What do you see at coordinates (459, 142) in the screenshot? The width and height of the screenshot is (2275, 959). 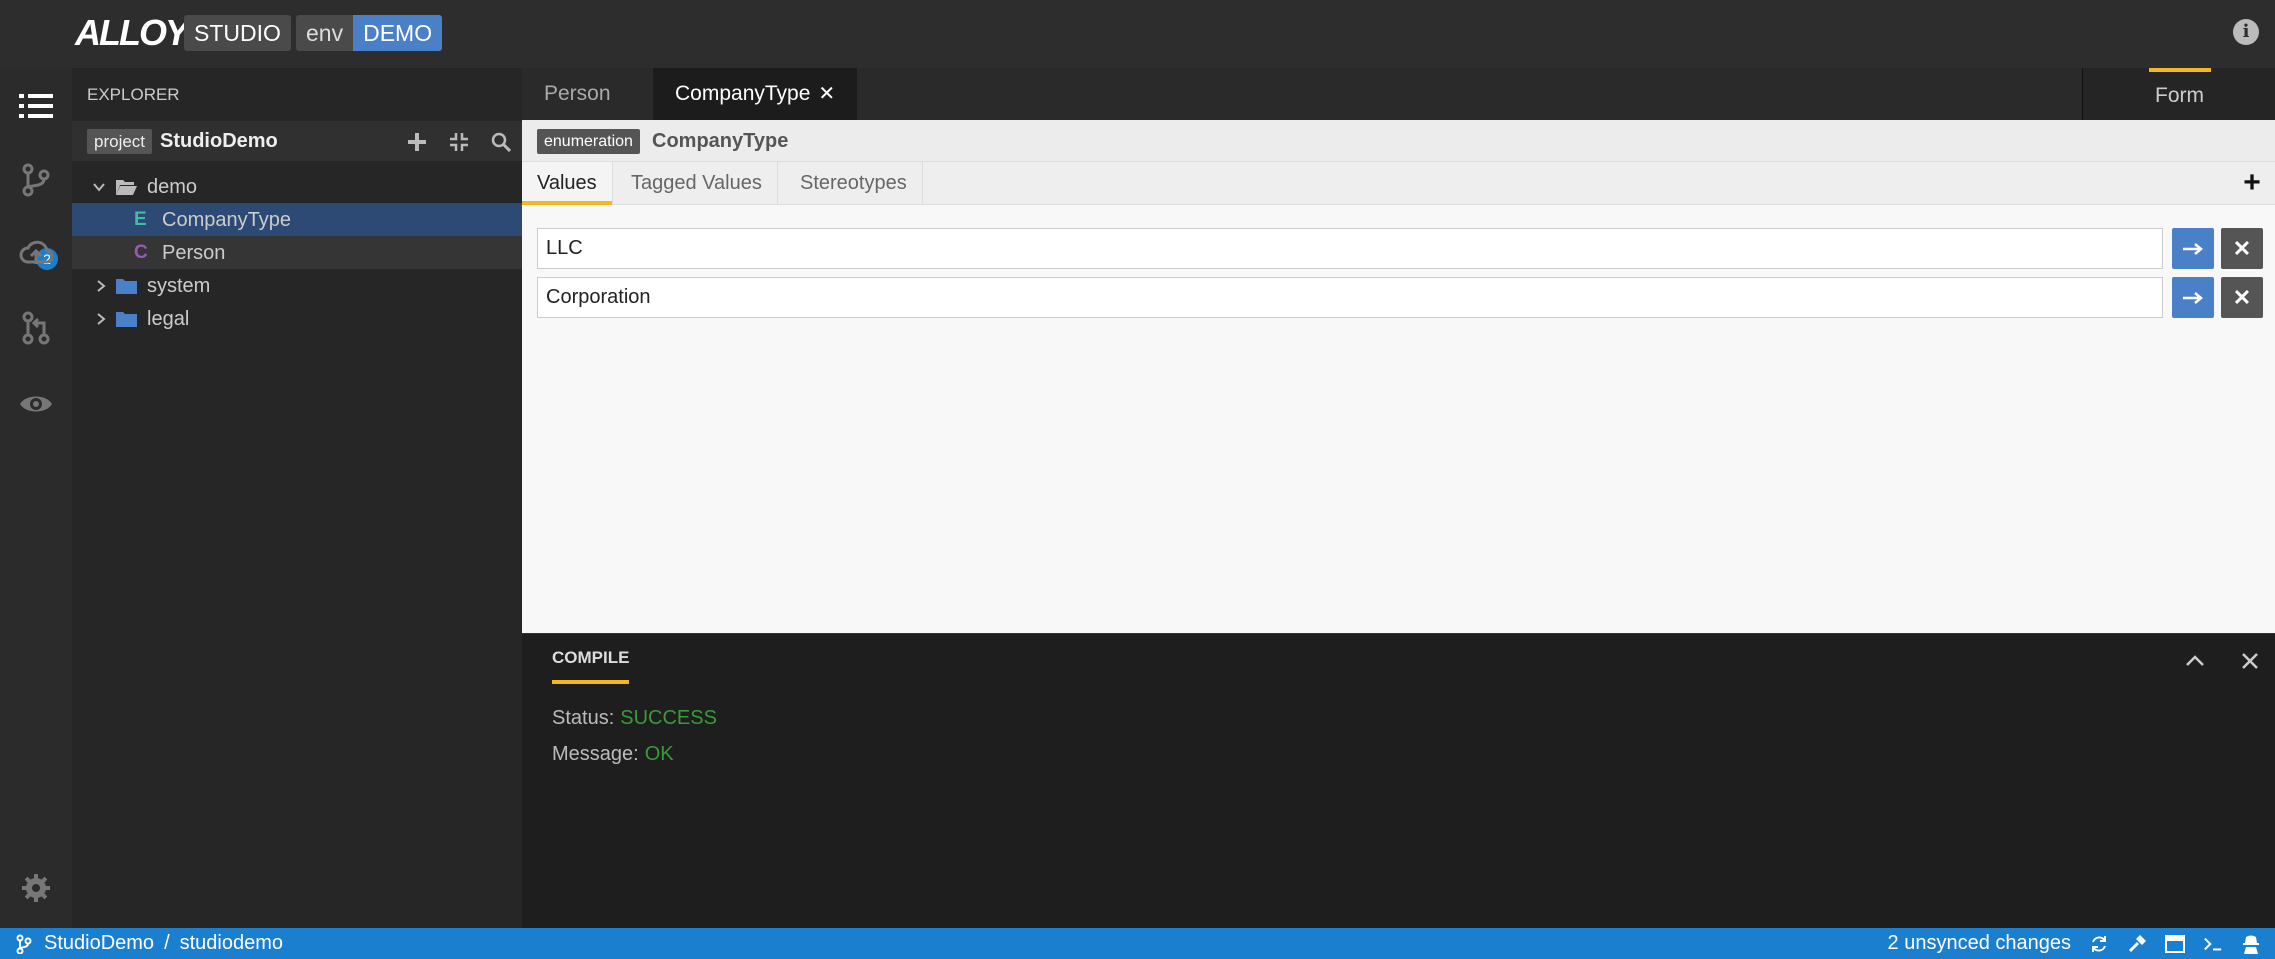 I see `collapse-all-icon` at bounding box center [459, 142].